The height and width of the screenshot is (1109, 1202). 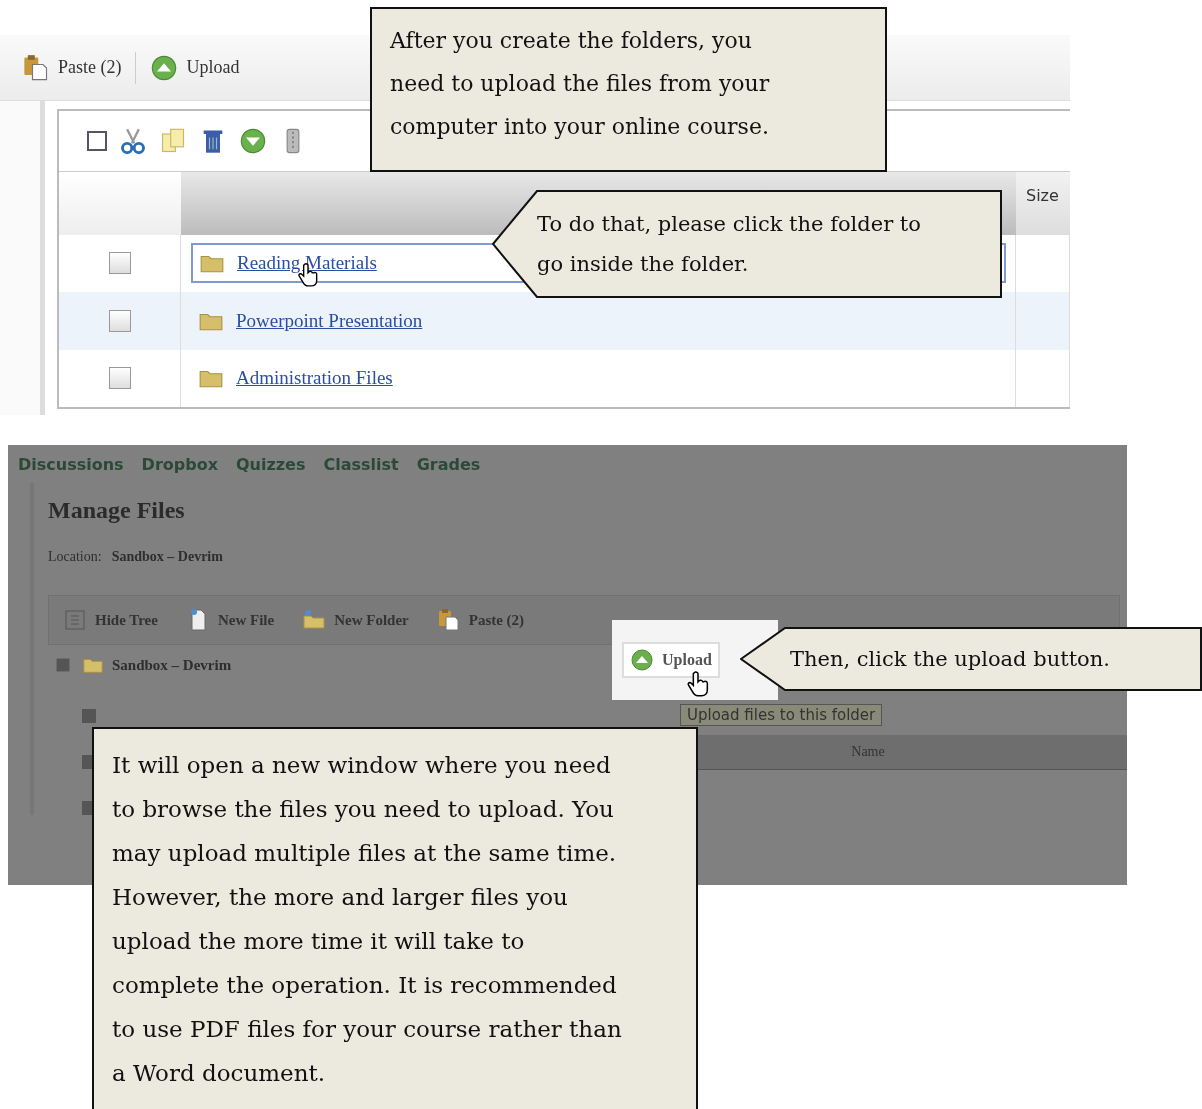 What do you see at coordinates (628, 89) in the screenshot?
I see `callout: After you create the folders, you need to upload the files from your computer into your online course.` at bounding box center [628, 89].